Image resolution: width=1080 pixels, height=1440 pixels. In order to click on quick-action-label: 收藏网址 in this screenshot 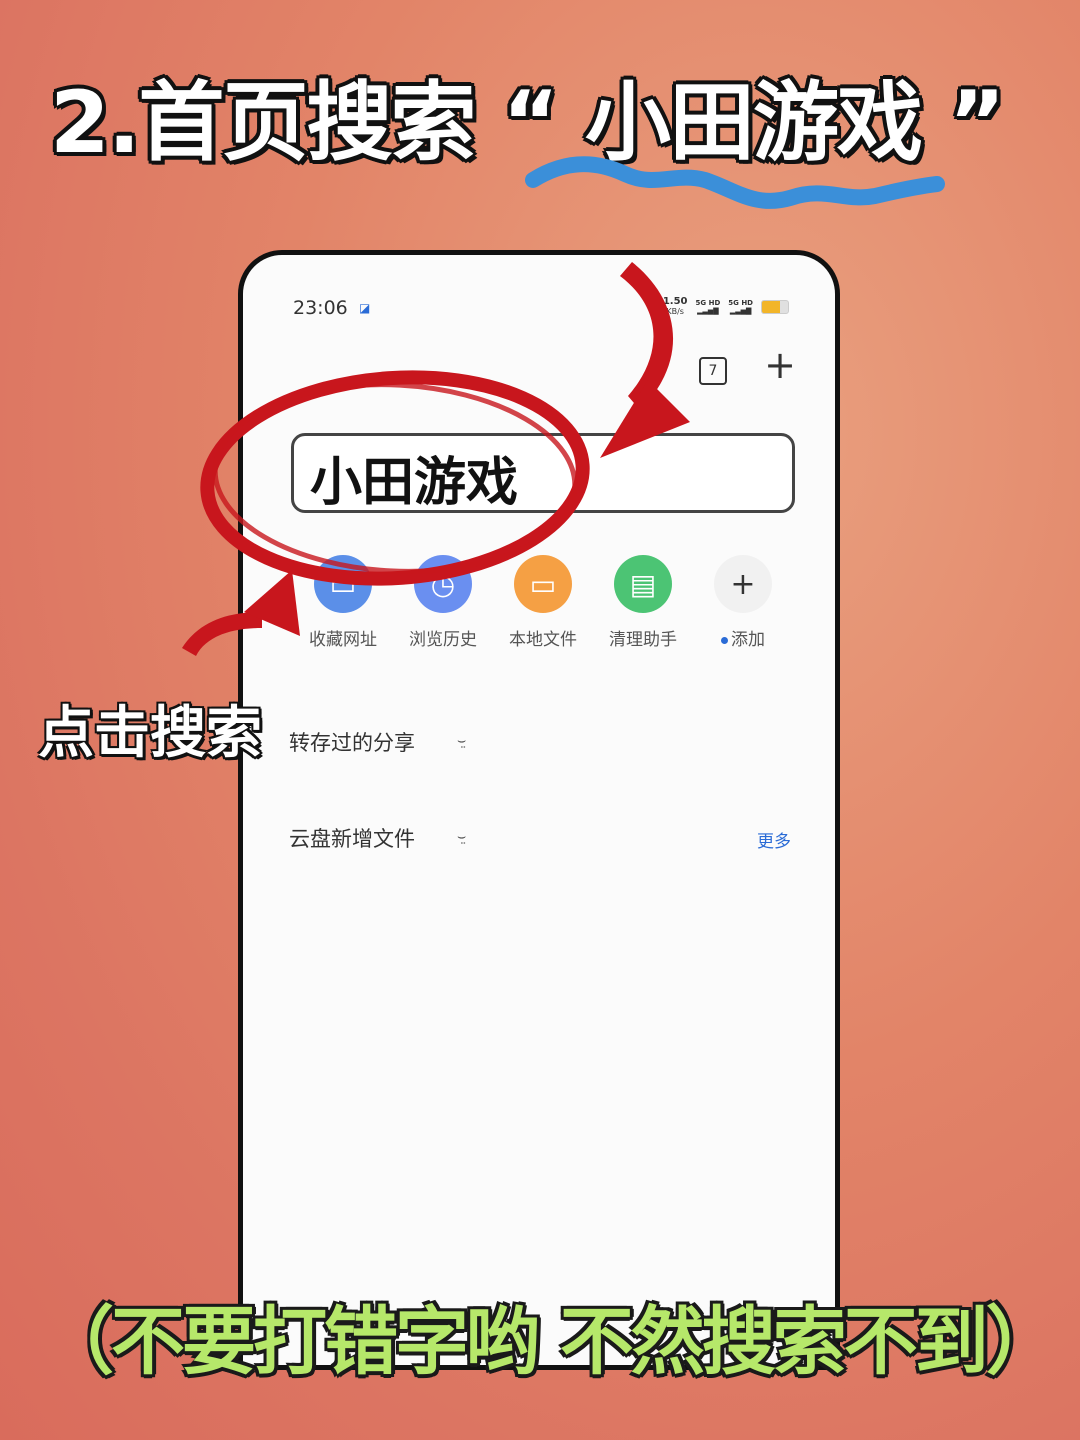, I will do `click(343, 640)`.